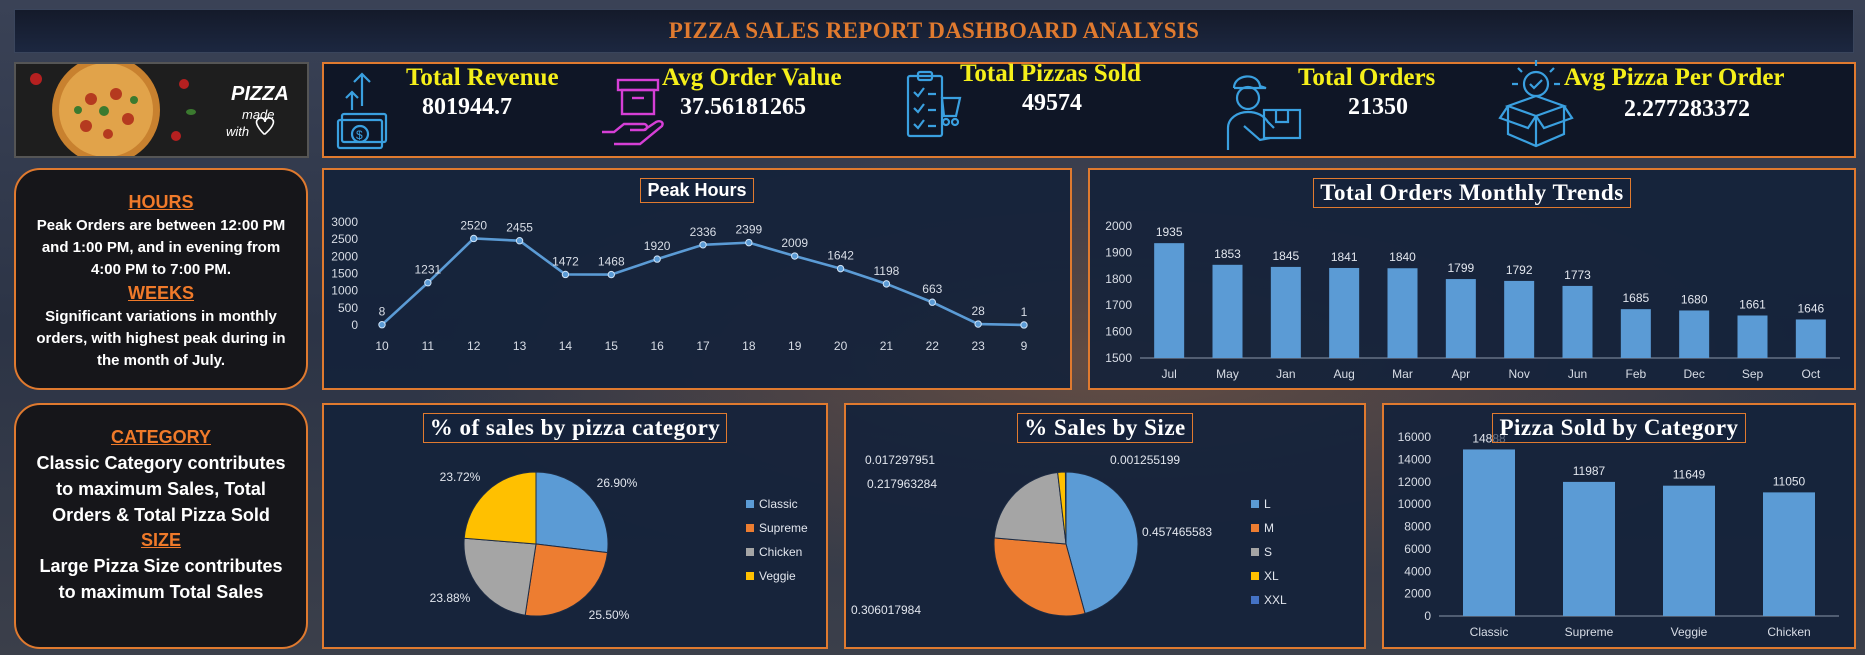 The image size is (1865, 655). What do you see at coordinates (1227, 374) in the screenshot?
I see `x-tick-label: May` at bounding box center [1227, 374].